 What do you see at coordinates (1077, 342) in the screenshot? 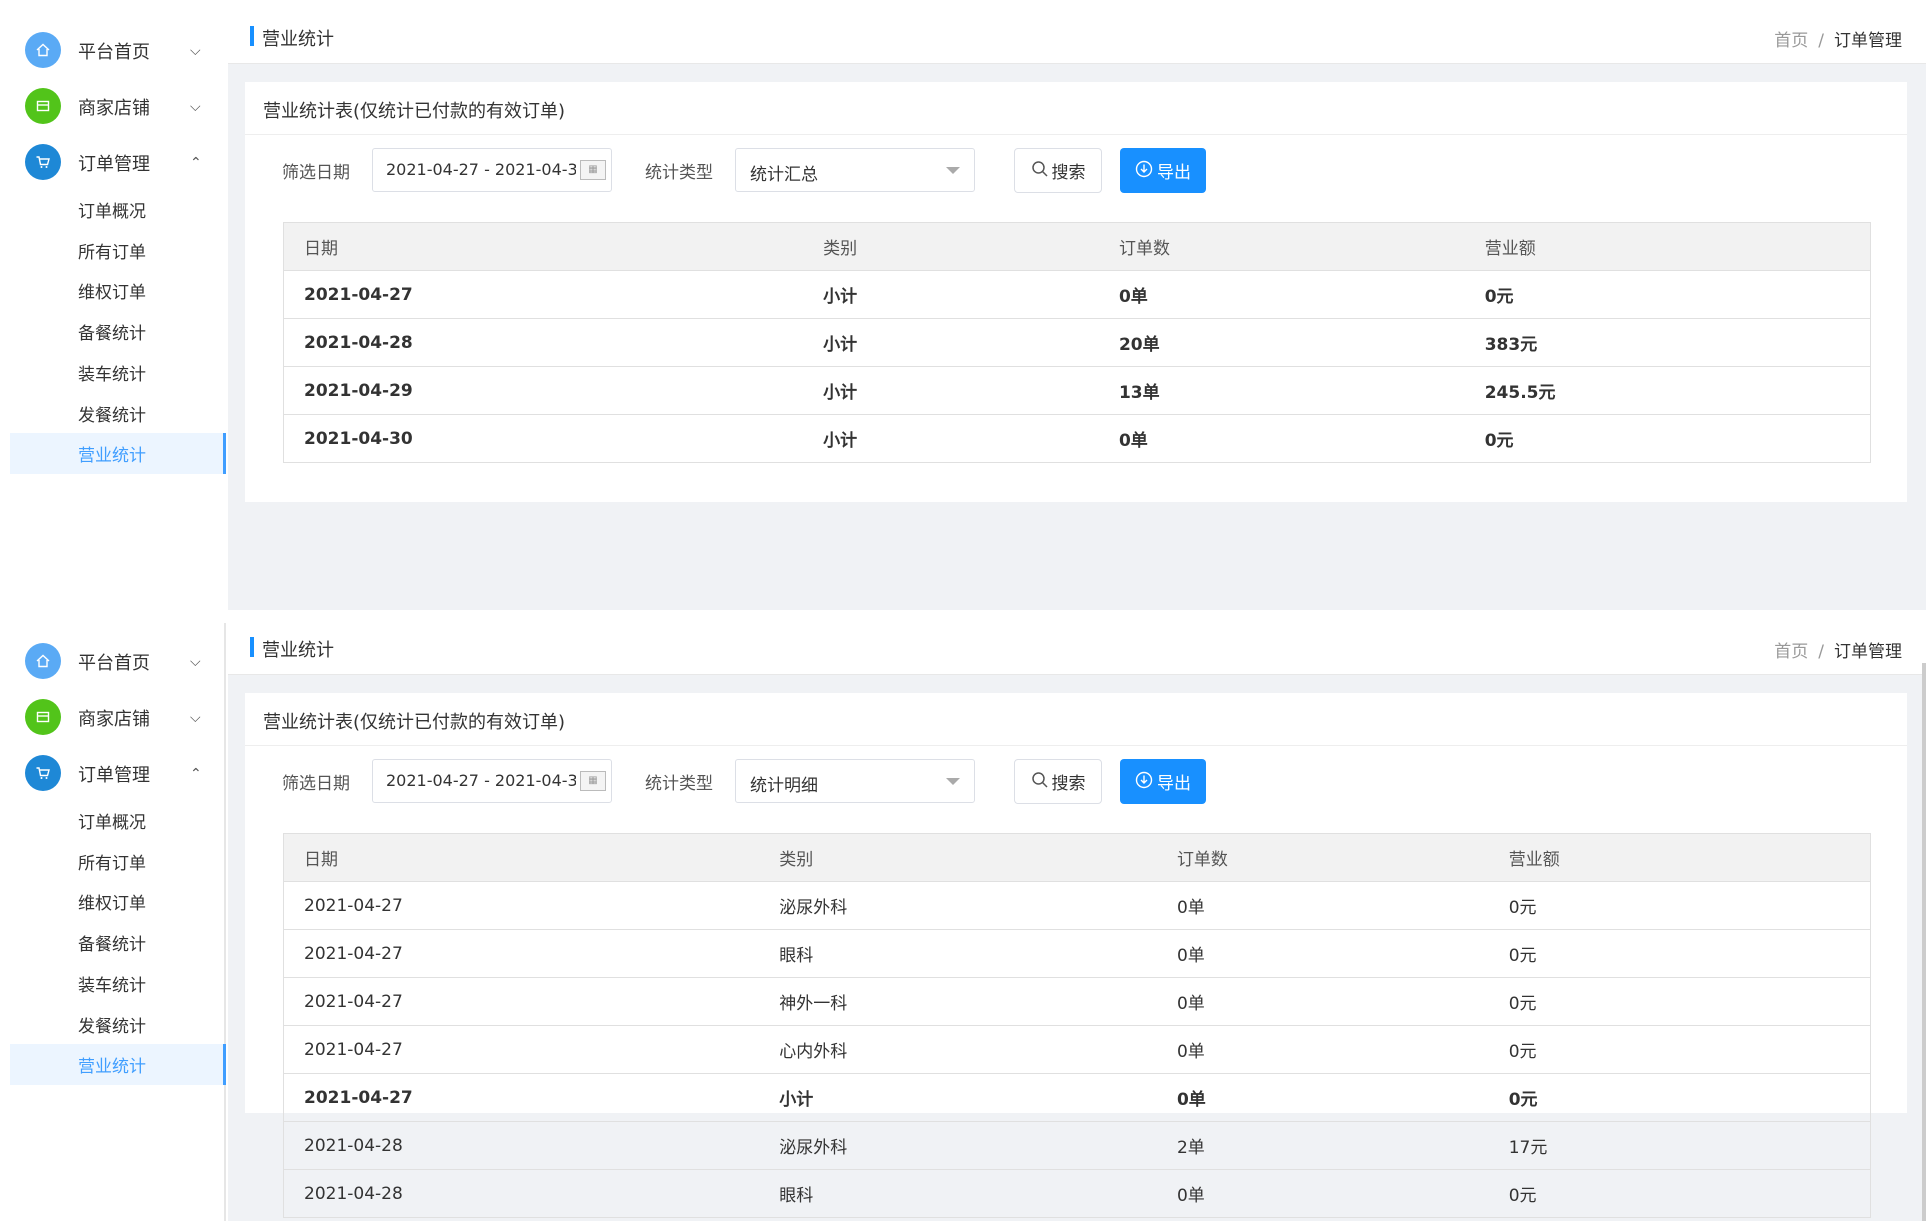
I see `table-row: 2021-04-28 小计 20单 383元` at bounding box center [1077, 342].